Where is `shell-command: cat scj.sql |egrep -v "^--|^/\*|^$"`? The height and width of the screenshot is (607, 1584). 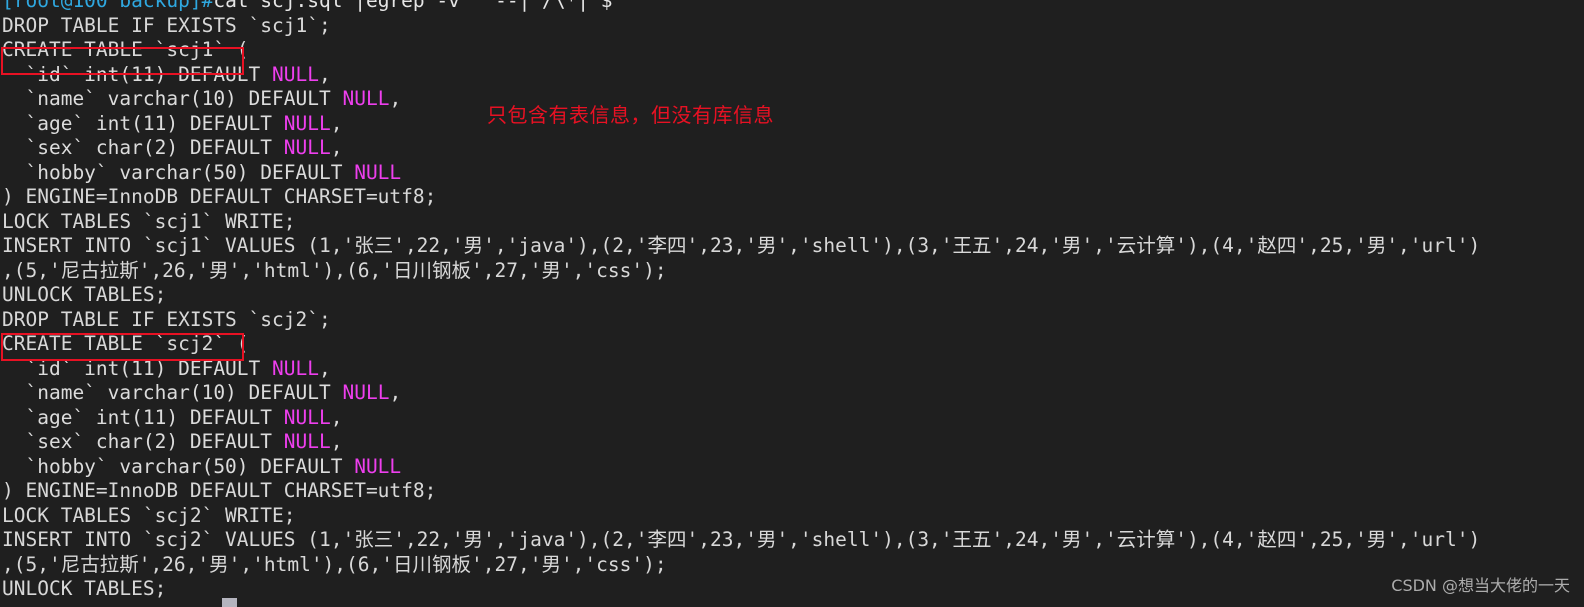 shell-command: cat scj.sql |egrep -v "^--|^/\*|^$" is located at coordinates (419, 6).